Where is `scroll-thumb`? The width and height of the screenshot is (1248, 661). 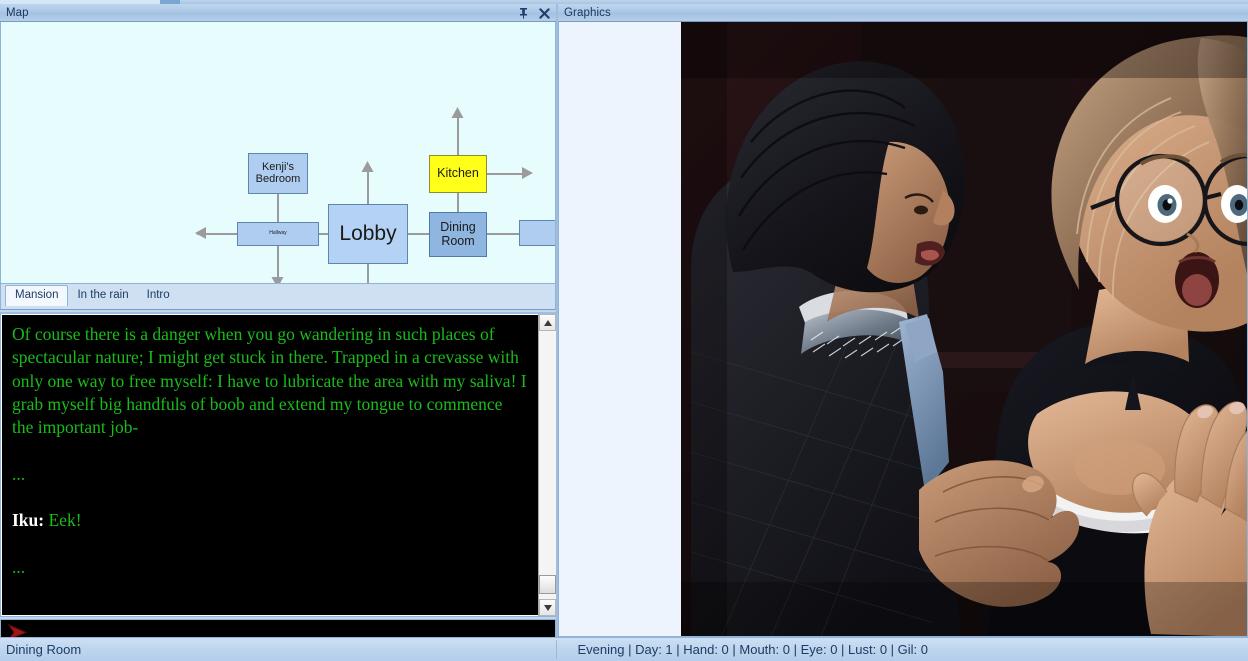
scroll-thumb is located at coordinates (547, 584).